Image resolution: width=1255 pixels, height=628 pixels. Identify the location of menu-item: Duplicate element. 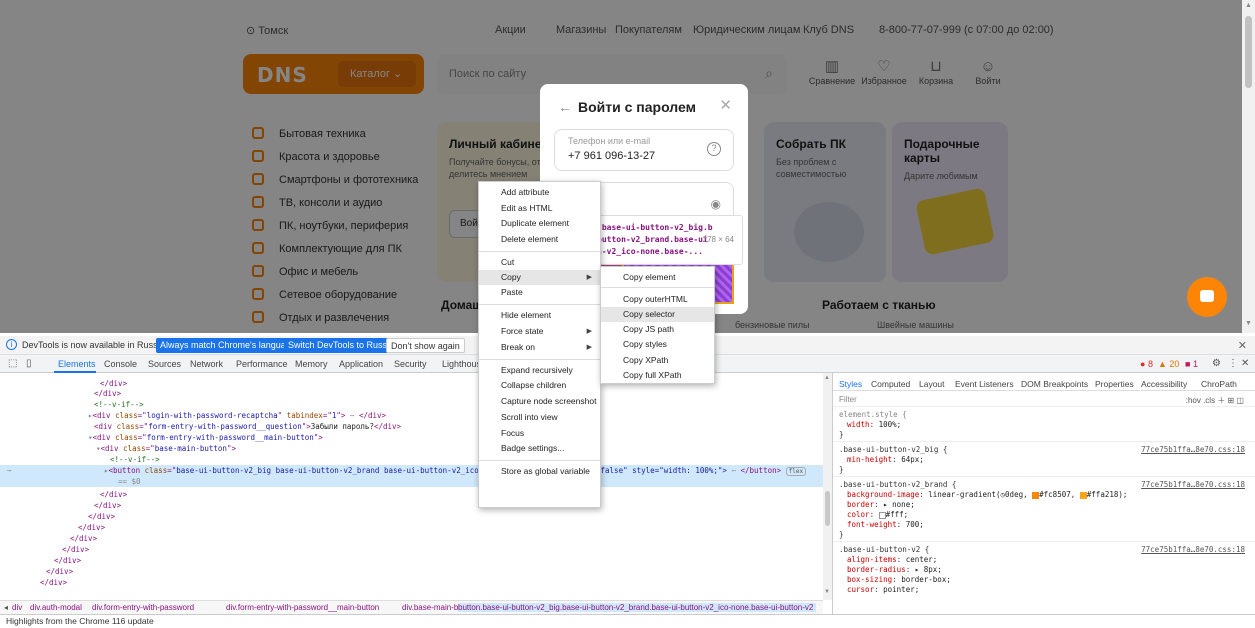
(539, 223).